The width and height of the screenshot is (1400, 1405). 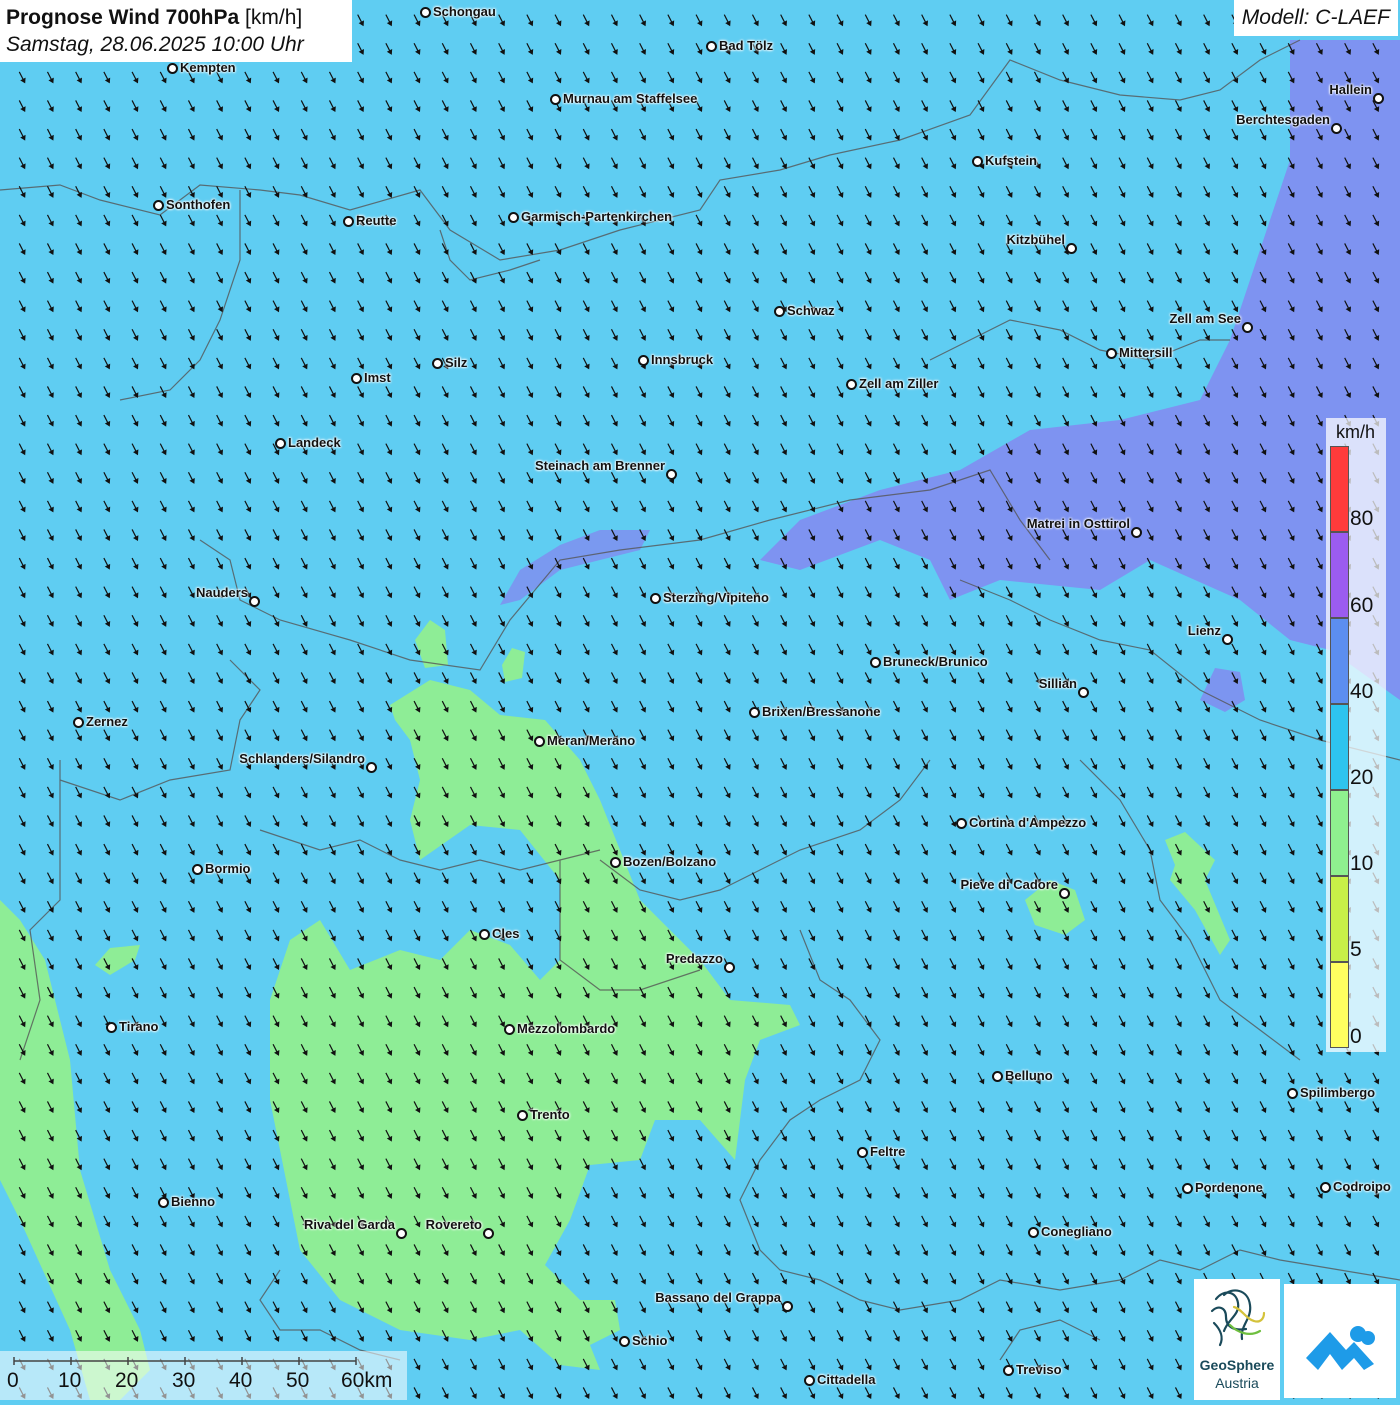 What do you see at coordinates (70, 1380) in the screenshot?
I see `scale-label: 10` at bounding box center [70, 1380].